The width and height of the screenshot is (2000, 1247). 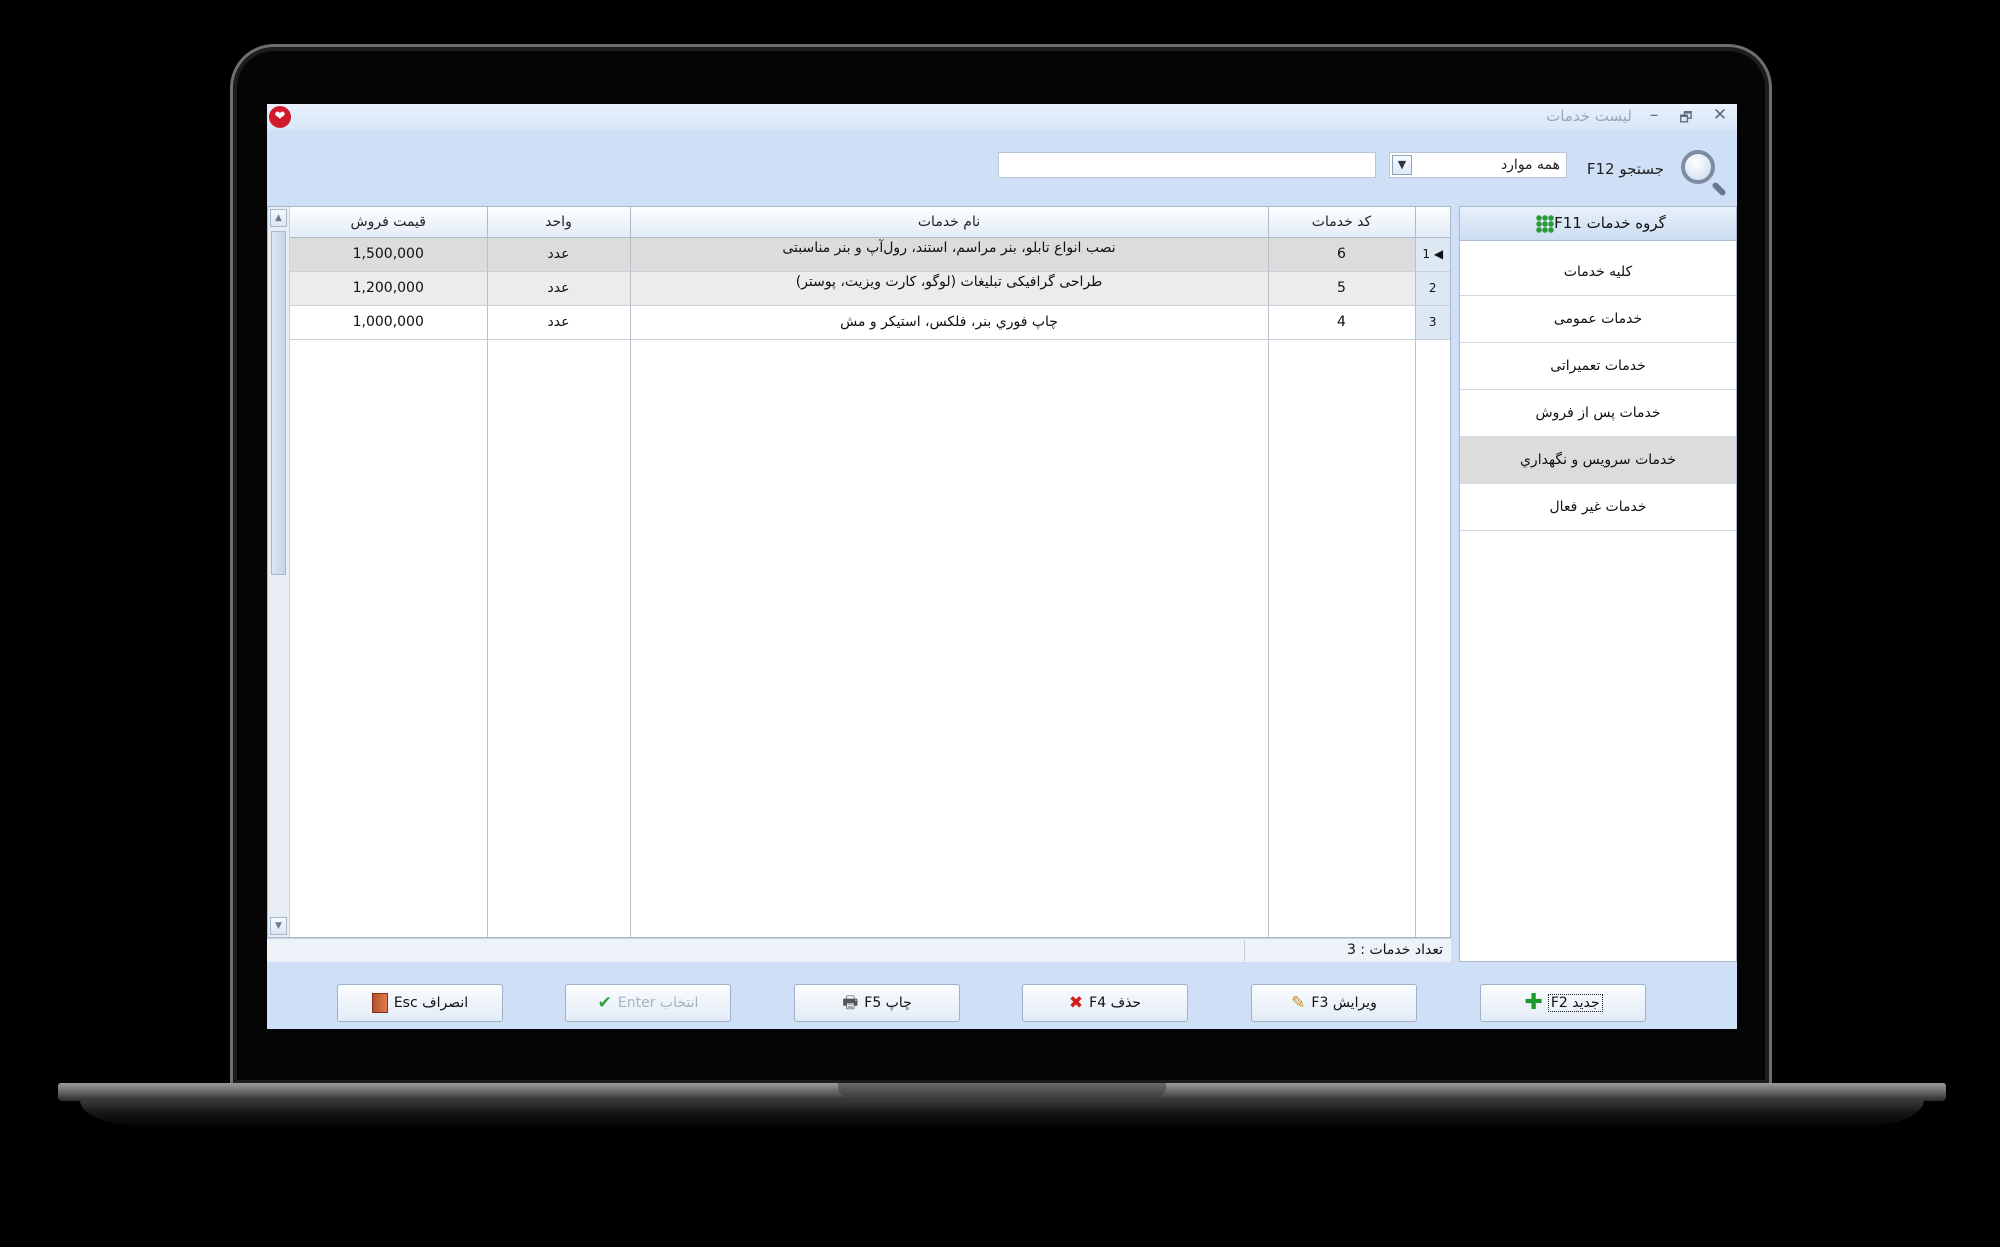 I want to click on delete-button: حذف F4 ✖, so click(x=1105, y=1003).